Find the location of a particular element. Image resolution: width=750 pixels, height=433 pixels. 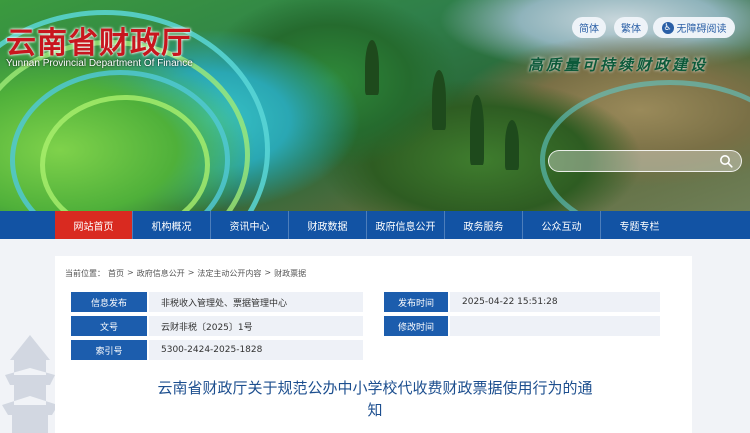

nav-item-home: 网站首页 is located at coordinates (93, 225).